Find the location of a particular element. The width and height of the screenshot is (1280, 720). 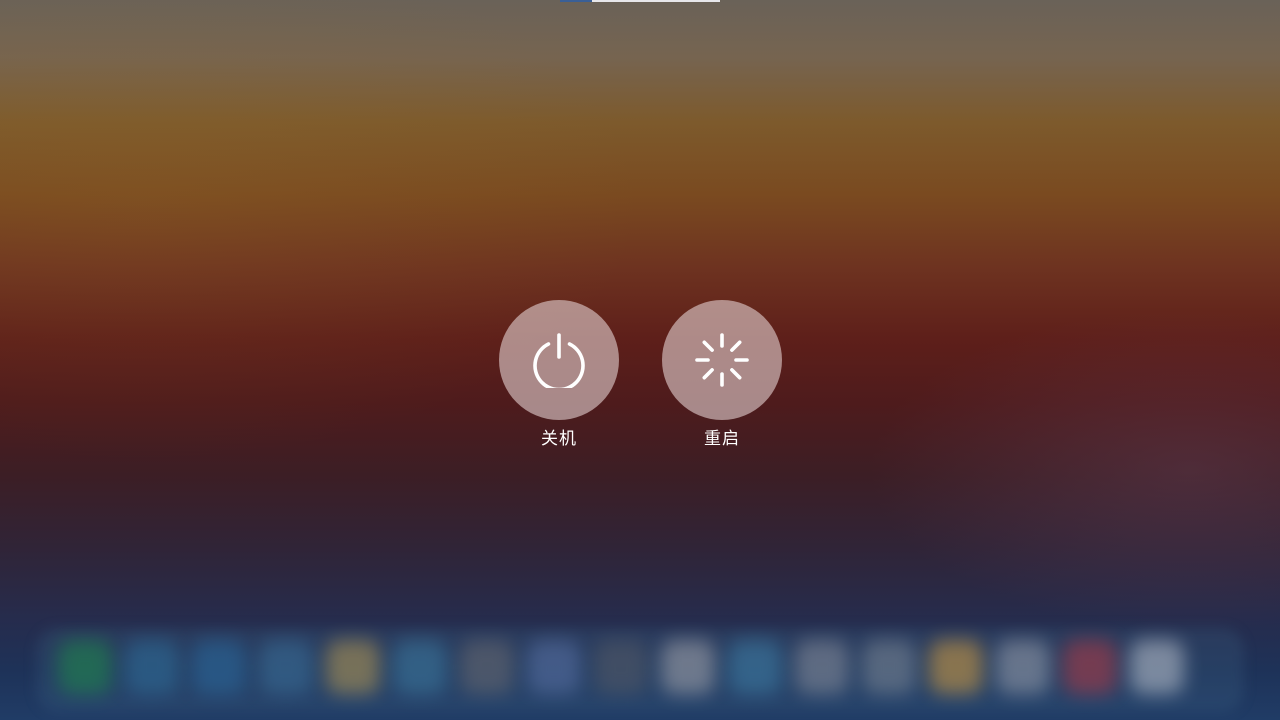

shutdown-option: 关机 is located at coordinates (559, 375).